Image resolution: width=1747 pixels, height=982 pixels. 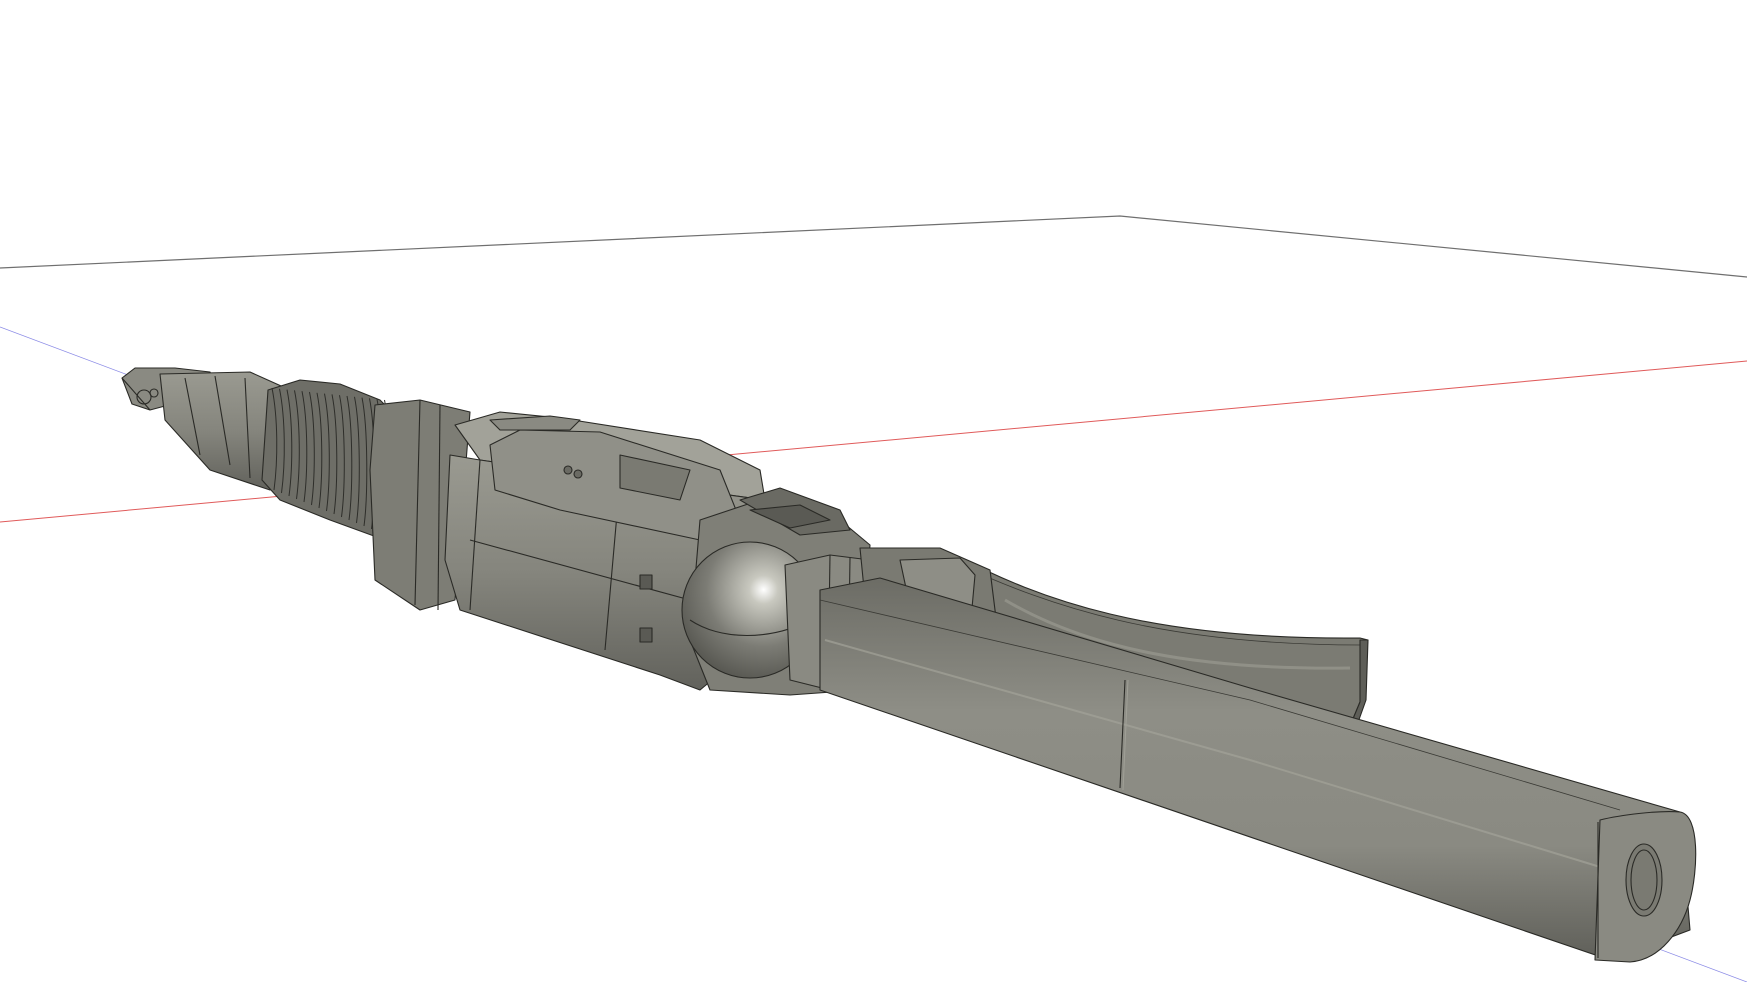 I want to click on grid-back-edge, so click(x=873, y=246).